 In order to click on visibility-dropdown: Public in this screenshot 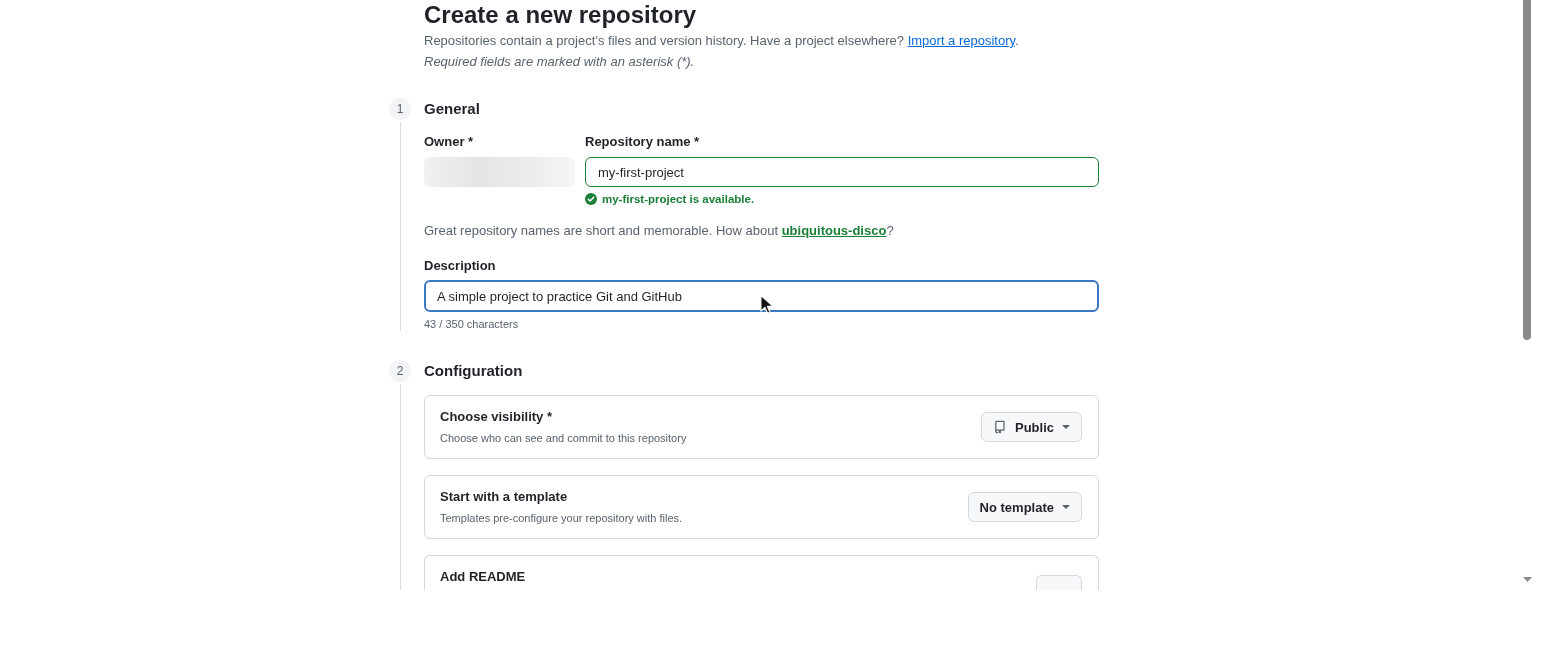, I will do `click(1031, 427)`.